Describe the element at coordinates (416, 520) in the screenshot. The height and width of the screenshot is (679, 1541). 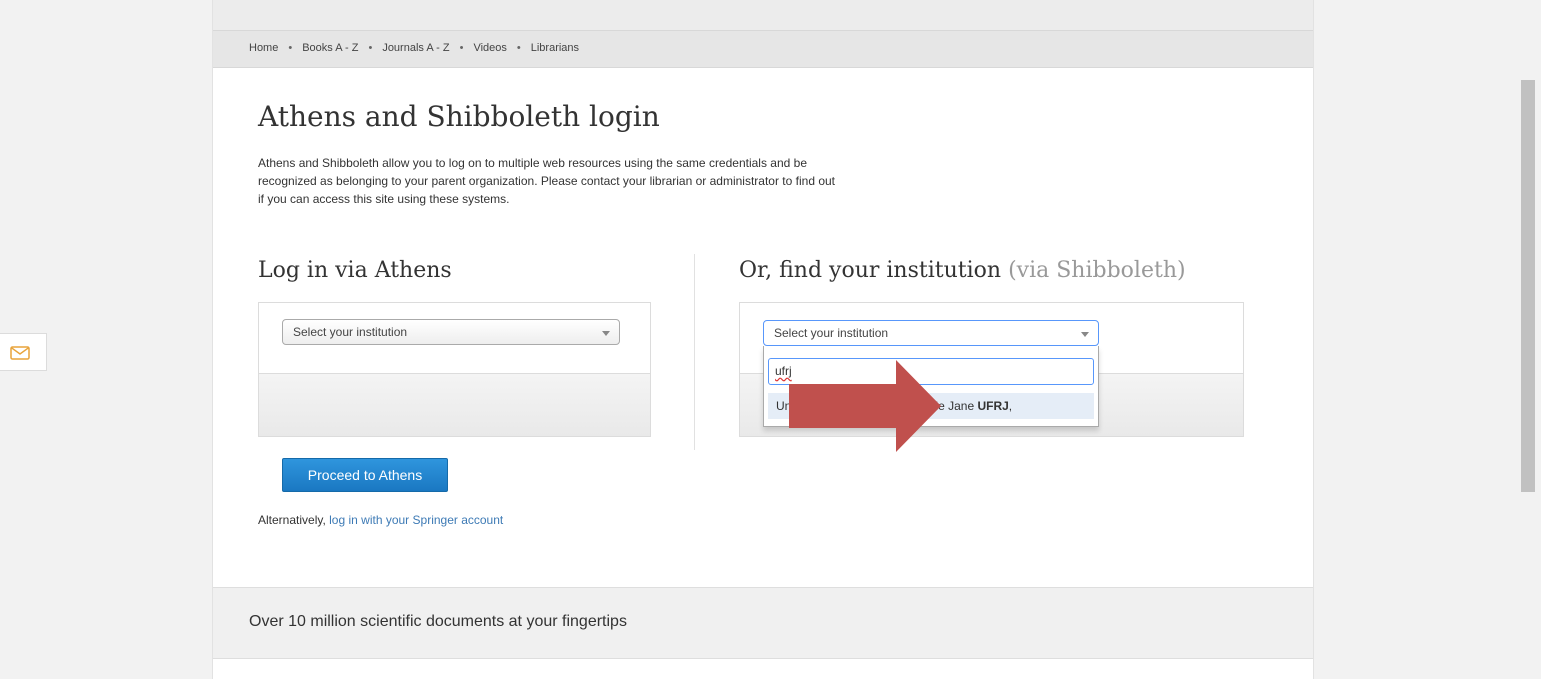
I see `springer-login-link: log in with your Springer account` at that location.